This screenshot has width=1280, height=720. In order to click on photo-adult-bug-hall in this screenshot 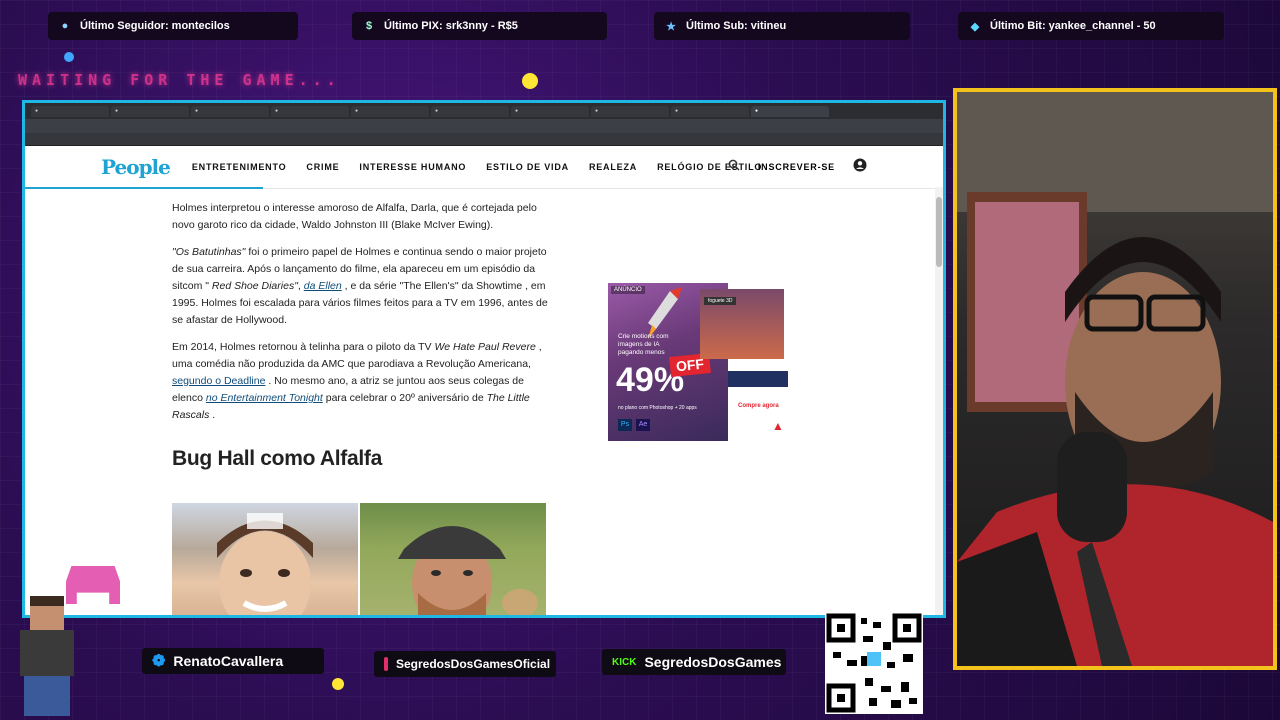, I will do `click(453, 559)`.